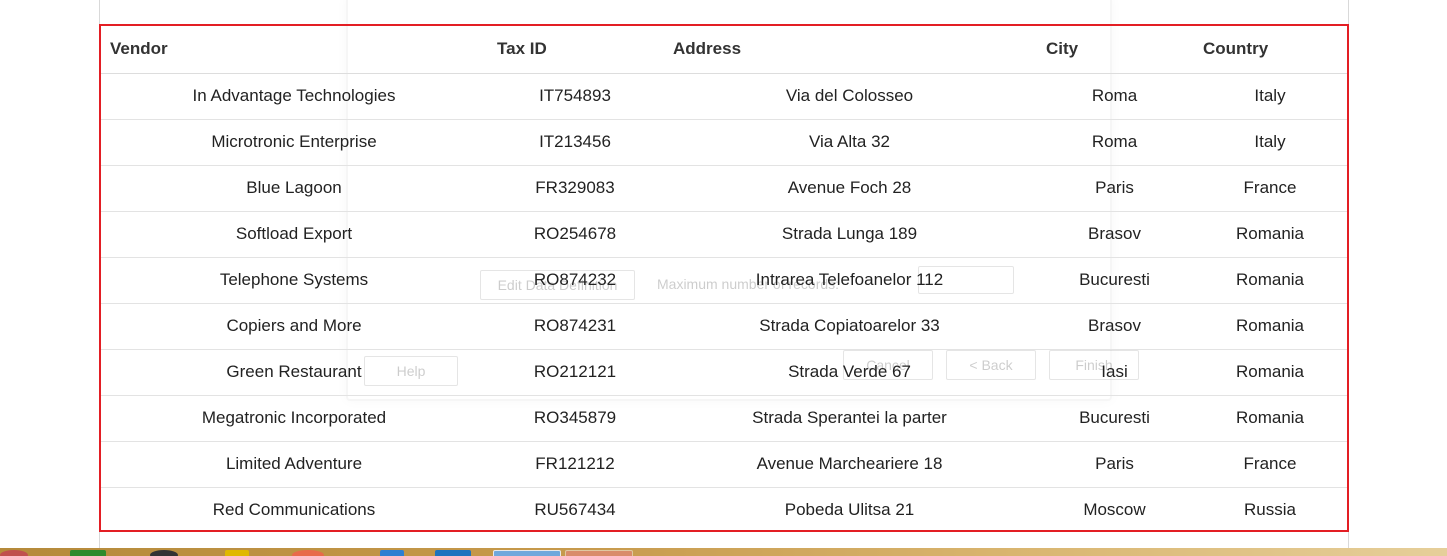 The image size is (1447, 556). I want to click on vendor-cell: Microtronic Enterprise, so click(294, 142).